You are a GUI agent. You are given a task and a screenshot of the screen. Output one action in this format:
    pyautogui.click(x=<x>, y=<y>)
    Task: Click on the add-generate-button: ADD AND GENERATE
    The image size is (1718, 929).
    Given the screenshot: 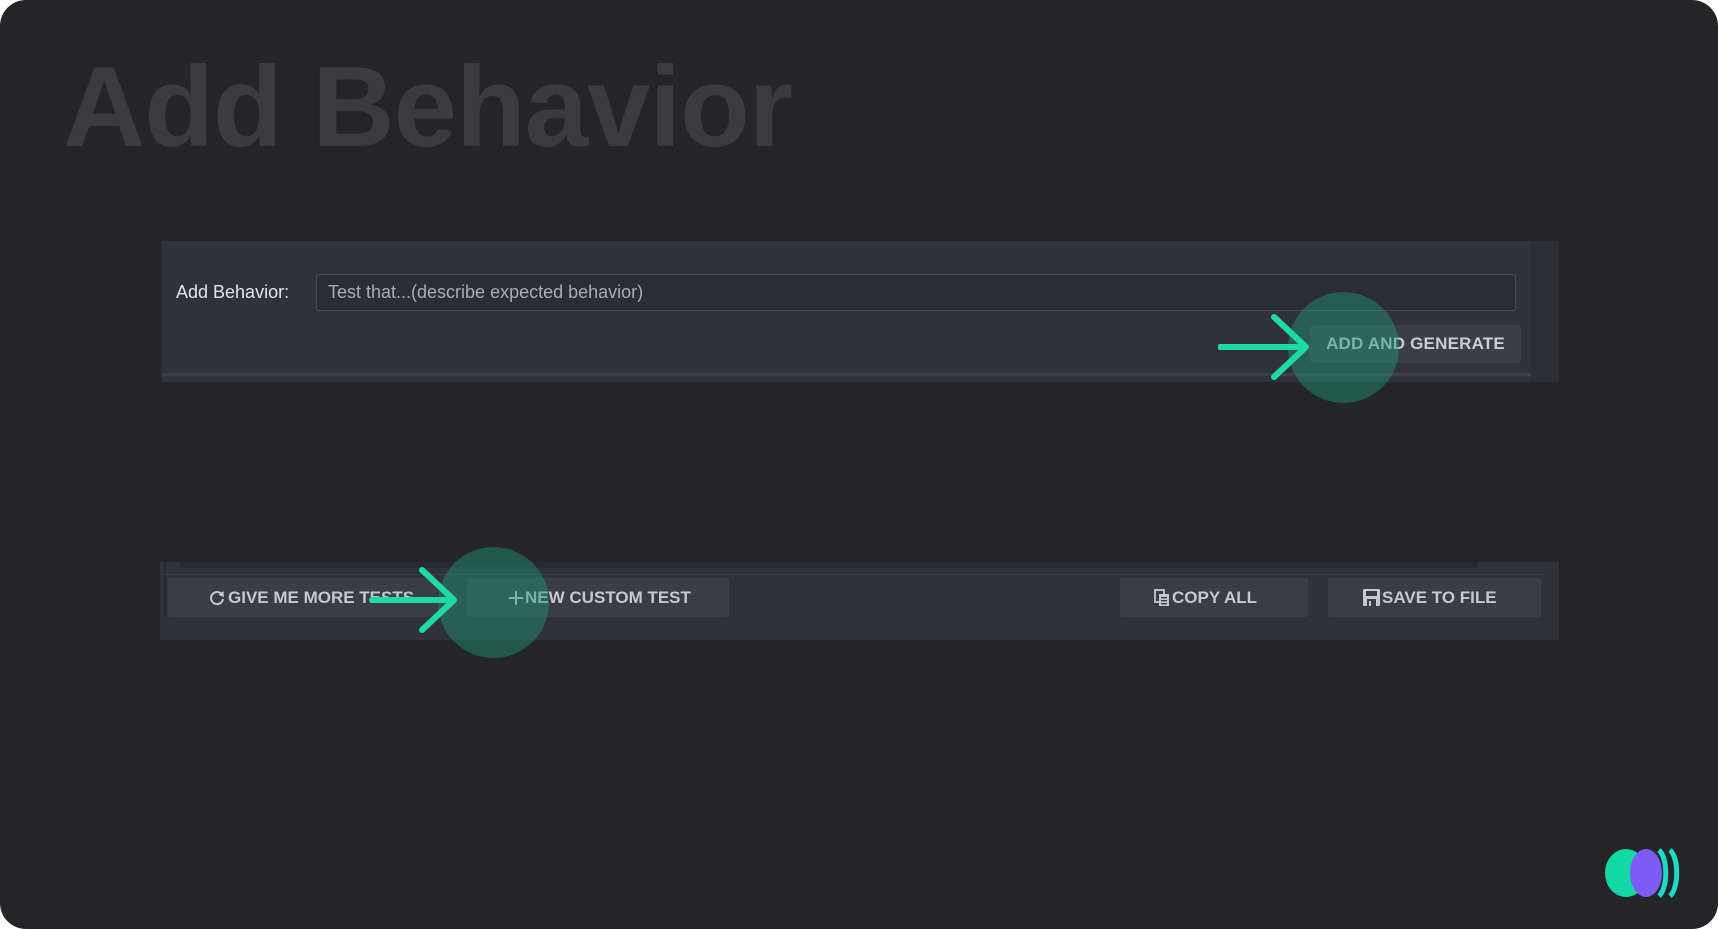 What is the action you would take?
    pyautogui.click(x=1415, y=344)
    